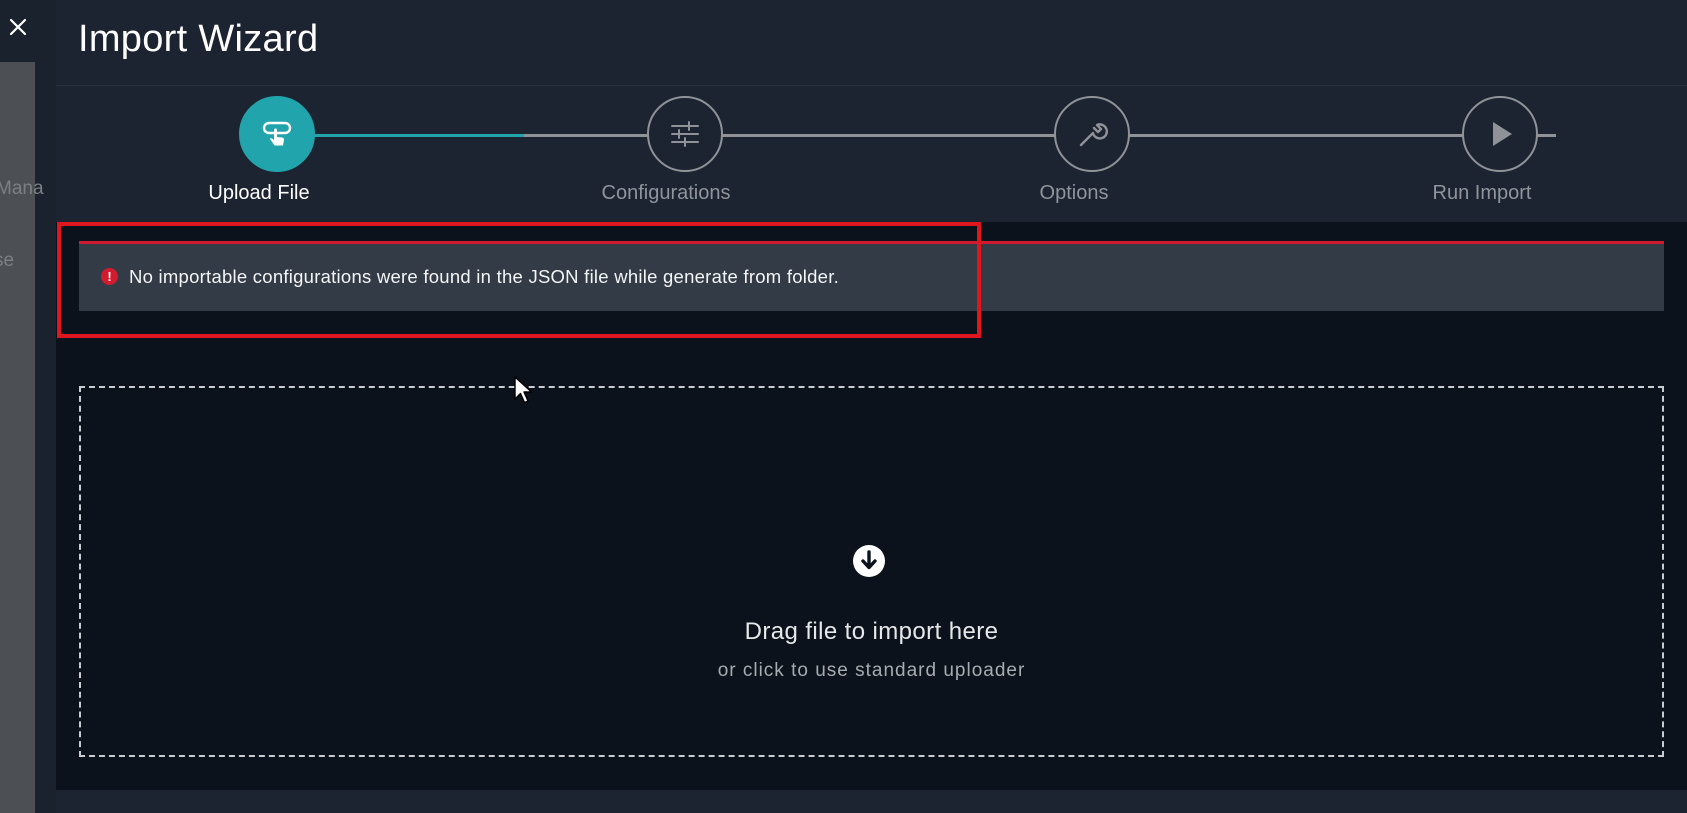 The height and width of the screenshot is (813, 1687). I want to click on backdrop-strip: Mana se, so click(28, 406).